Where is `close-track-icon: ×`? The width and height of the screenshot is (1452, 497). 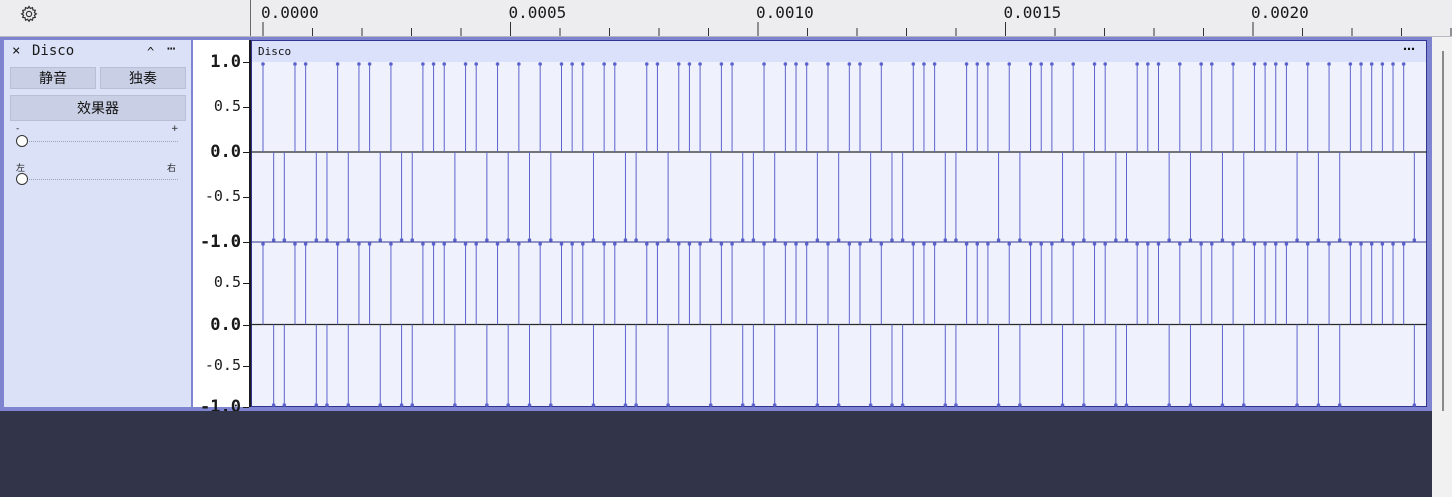 close-track-icon: × is located at coordinates (16, 51).